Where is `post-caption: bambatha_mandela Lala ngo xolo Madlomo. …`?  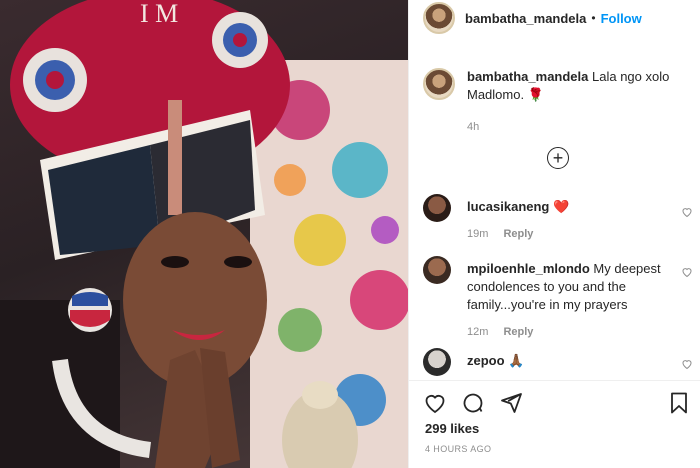 post-caption: bambatha_mandela Lala ngo xolo Madlomo. … is located at coordinates (558, 102).